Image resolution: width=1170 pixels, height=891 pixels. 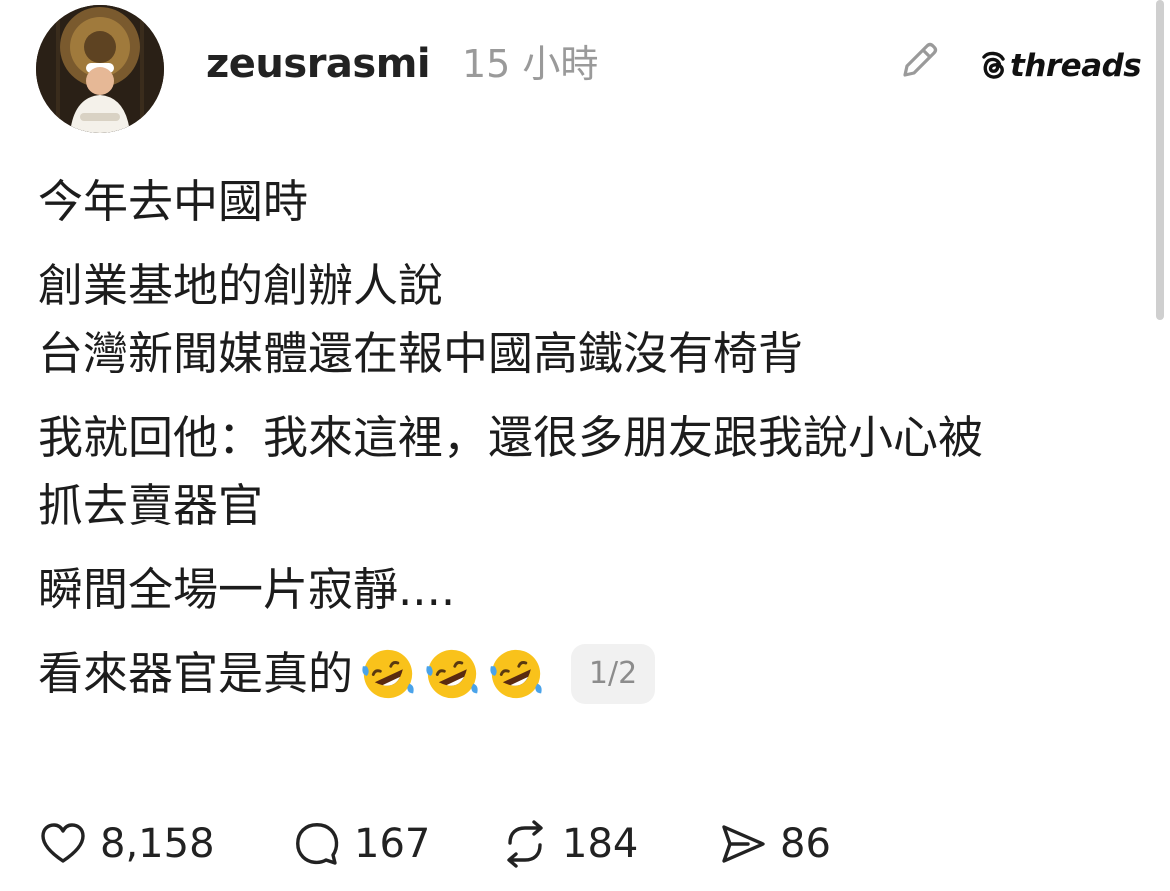 What do you see at coordinates (63, 843) in the screenshot?
I see `heart-icon` at bounding box center [63, 843].